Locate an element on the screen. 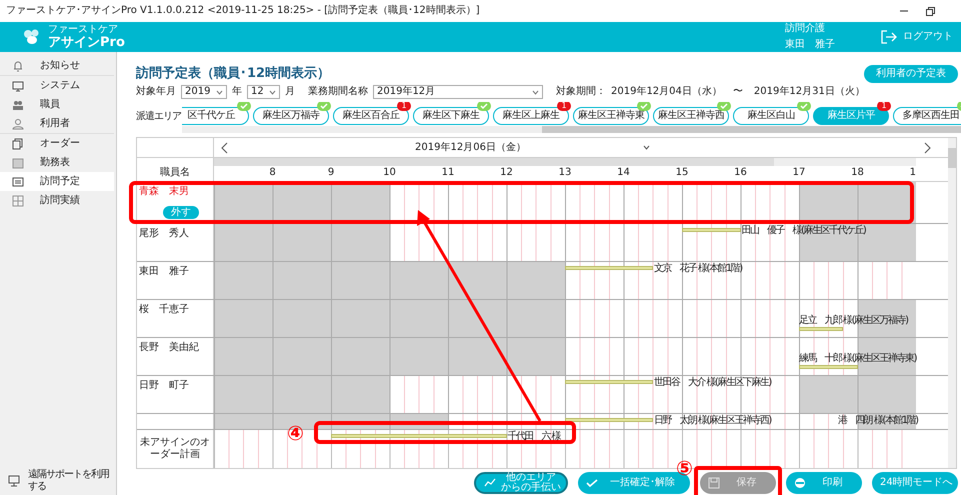  hour-label: 17 is located at coordinates (799, 173).